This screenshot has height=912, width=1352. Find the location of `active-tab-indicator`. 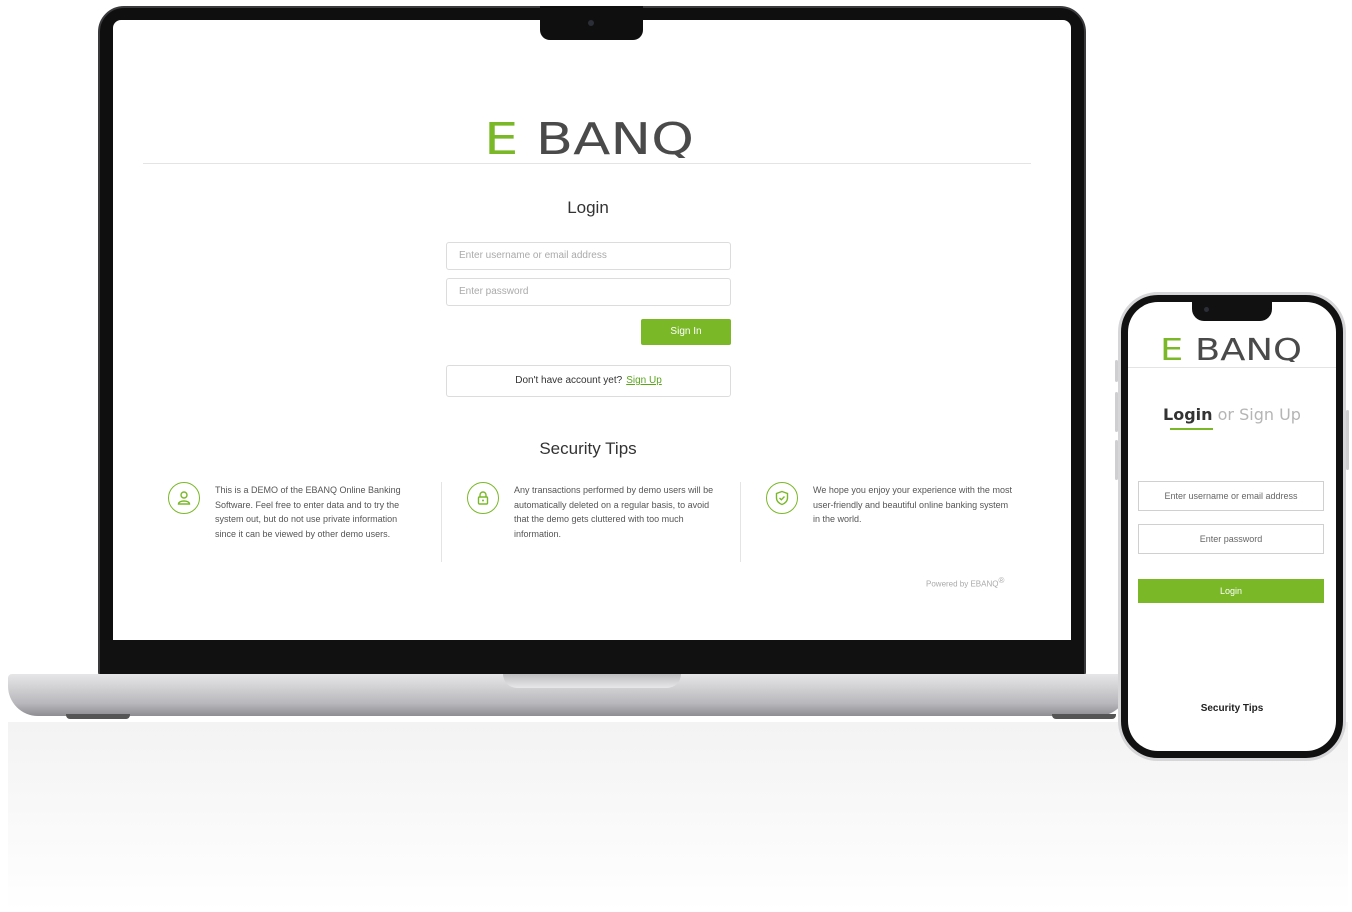

active-tab-indicator is located at coordinates (1191, 429).